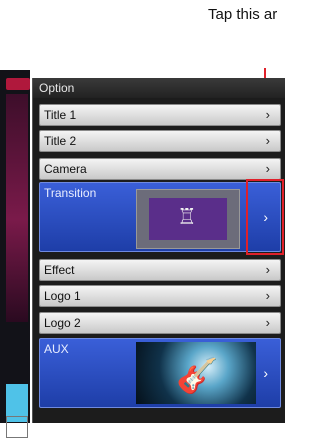 This screenshot has width=320, height=438. What do you see at coordinates (243, 14) in the screenshot?
I see `annotation-text: Tap this ar` at bounding box center [243, 14].